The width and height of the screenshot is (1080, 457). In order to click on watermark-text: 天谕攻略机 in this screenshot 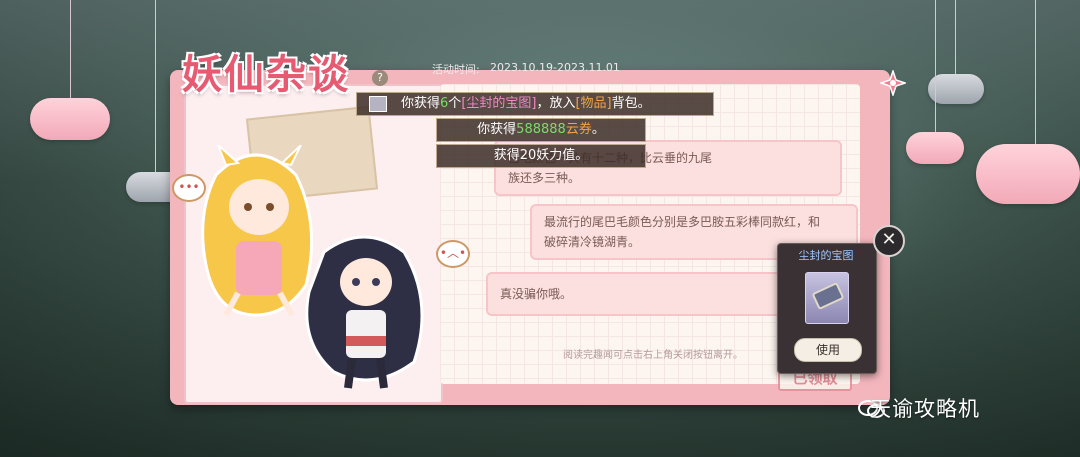, I will do `click(925, 409)`.